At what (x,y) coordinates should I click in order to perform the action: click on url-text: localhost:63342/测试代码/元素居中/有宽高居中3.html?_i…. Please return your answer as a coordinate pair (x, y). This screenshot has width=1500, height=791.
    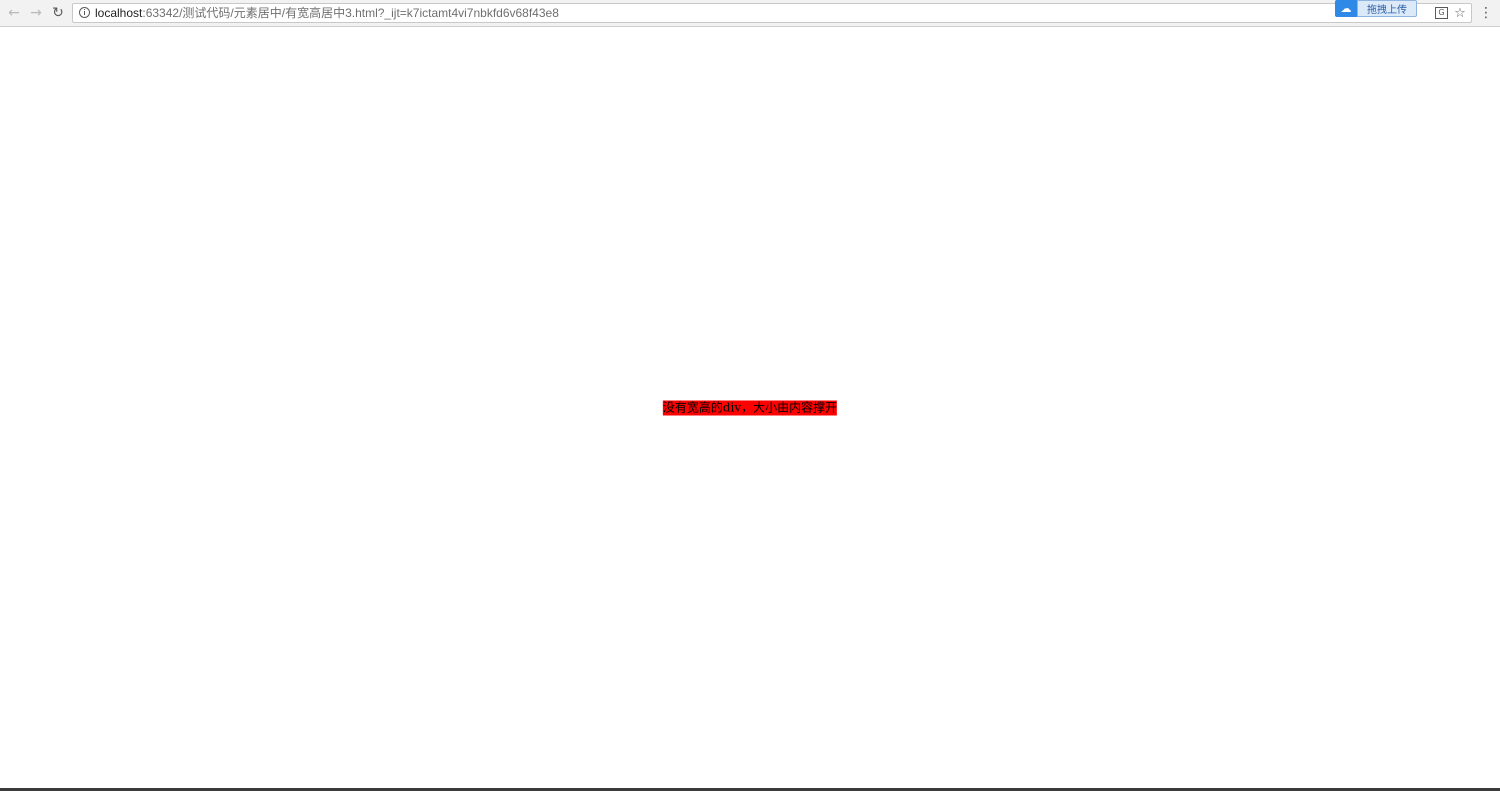
    Looking at the image, I should click on (327, 13).